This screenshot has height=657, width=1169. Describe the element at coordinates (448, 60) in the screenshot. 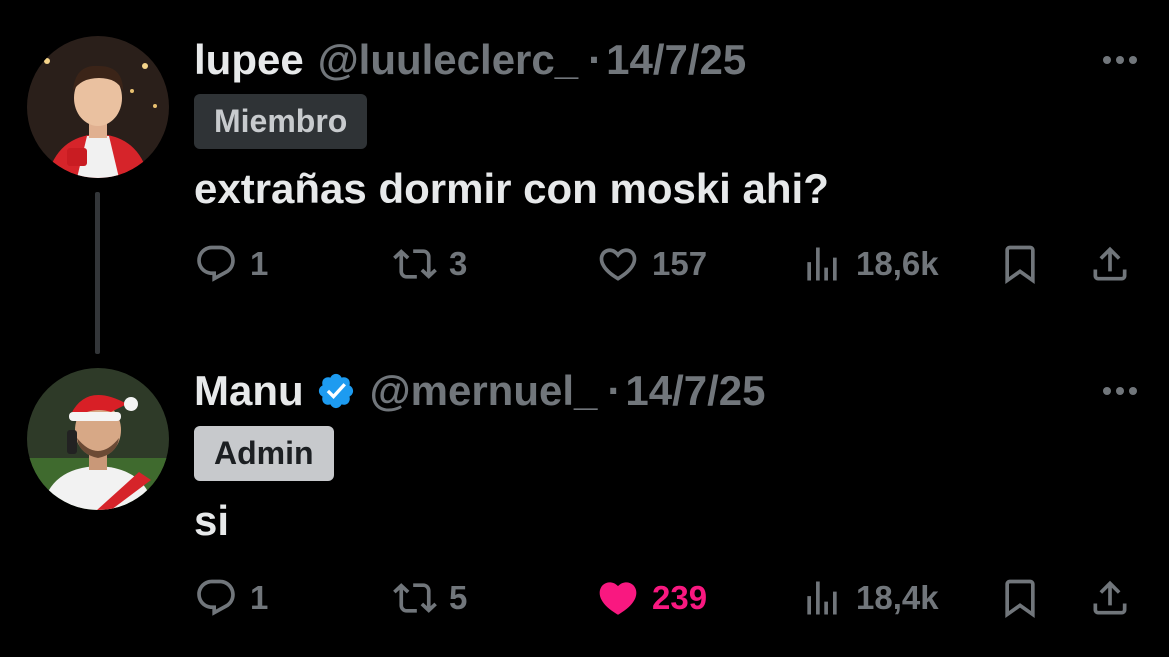

I see `author-handle: @luuleclerc_` at that location.